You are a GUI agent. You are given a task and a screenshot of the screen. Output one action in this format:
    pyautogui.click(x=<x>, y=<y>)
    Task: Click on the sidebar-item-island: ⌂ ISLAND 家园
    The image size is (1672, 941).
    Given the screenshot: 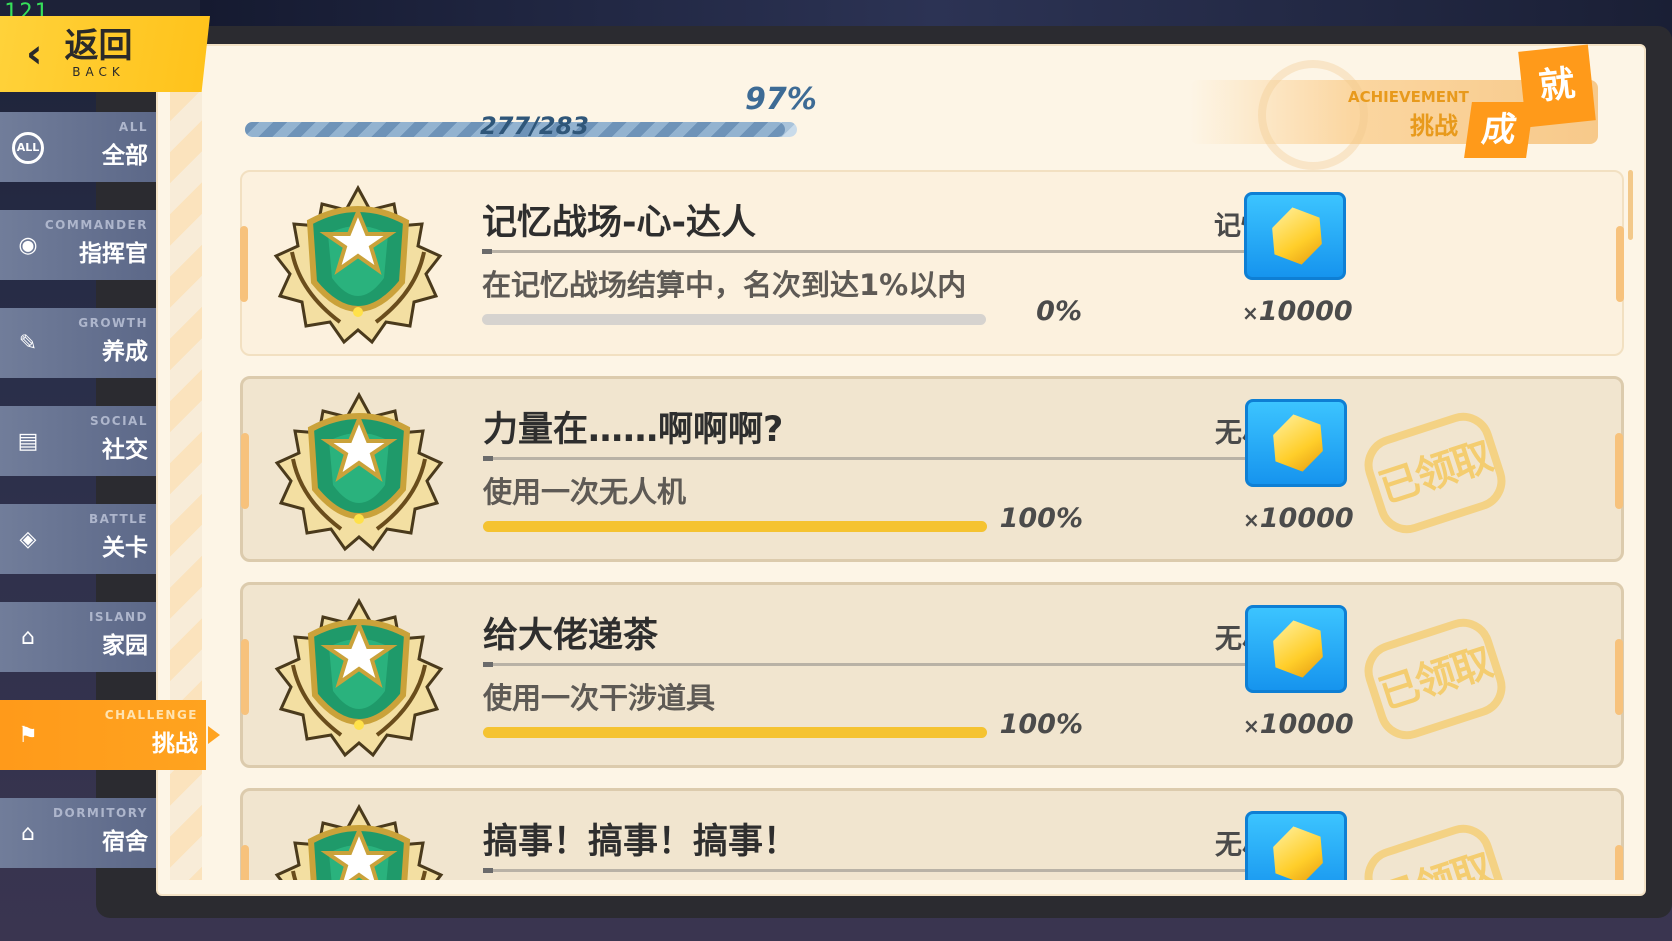 What is the action you would take?
    pyautogui.click(x=78, y=637)
    